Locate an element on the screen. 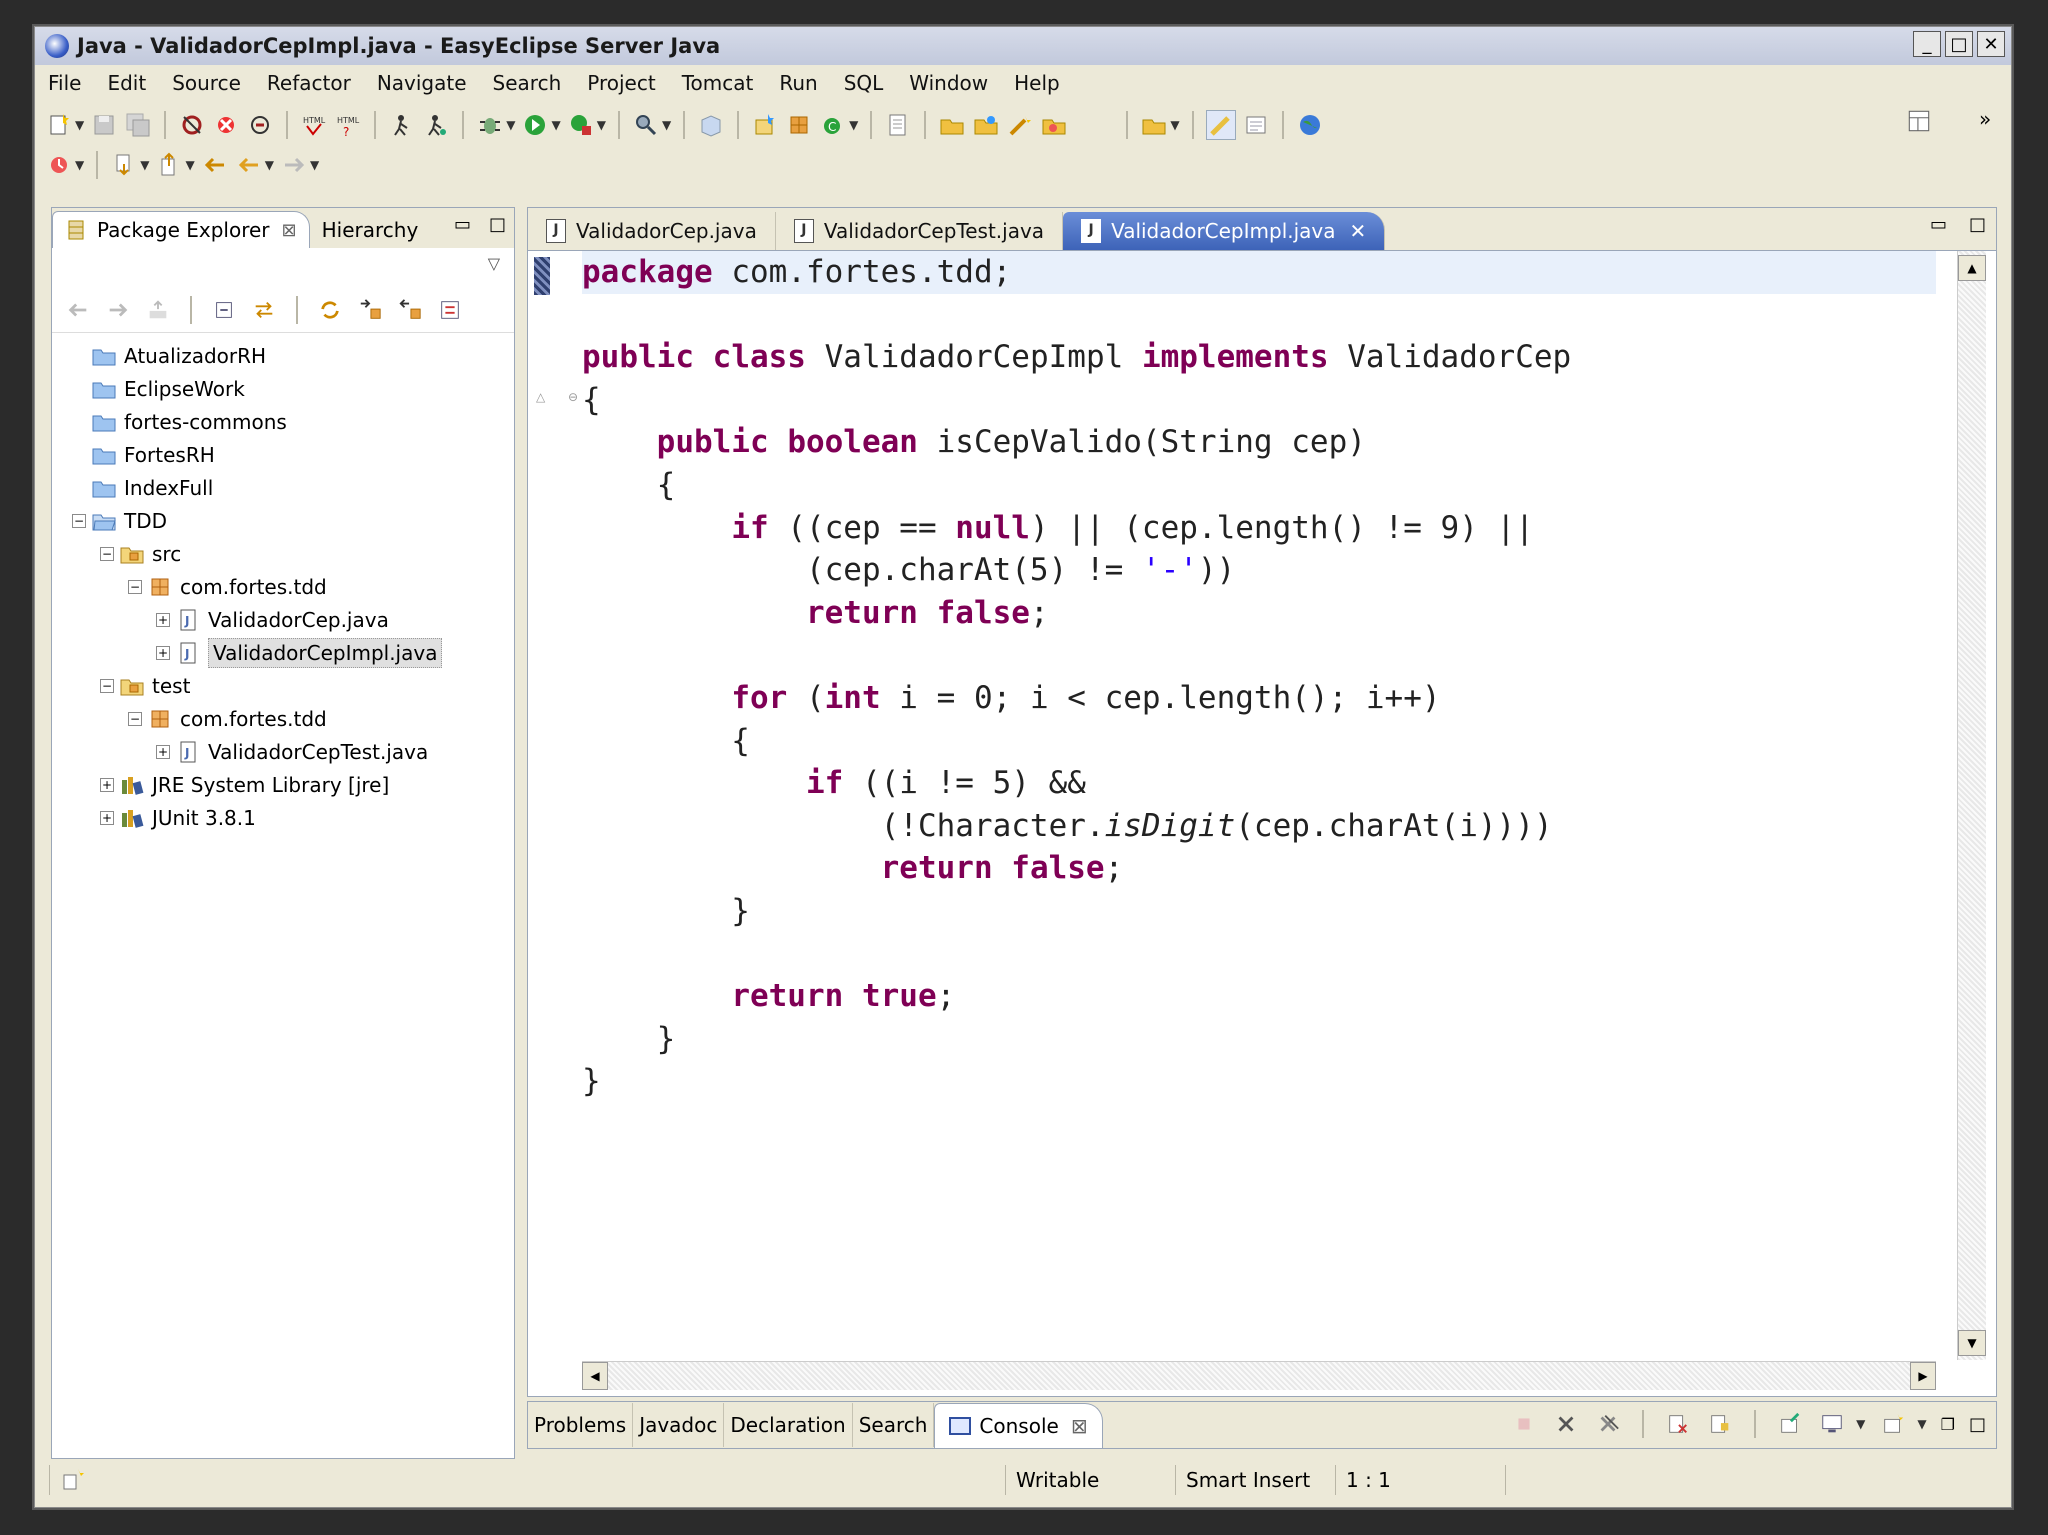 Image resolution: width=2048 pixels, height=1535 pixels. open-resource-icon is located at coordinates (986, 125).